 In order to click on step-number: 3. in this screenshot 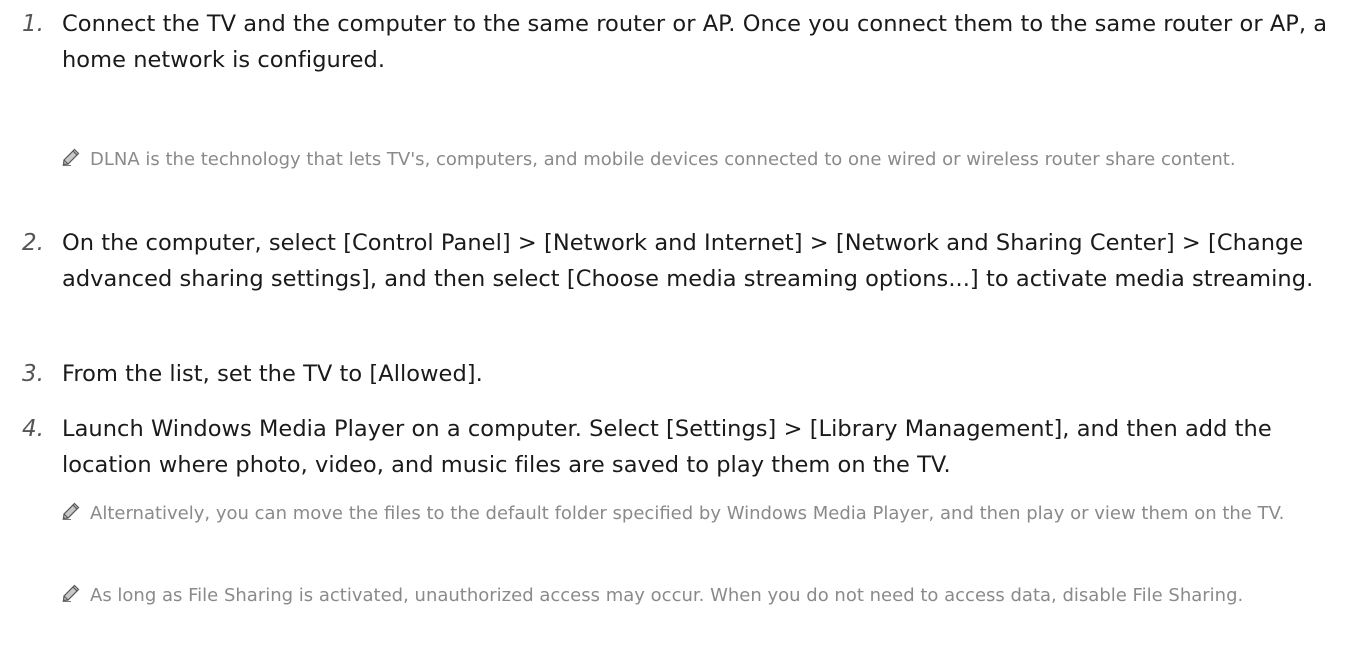, I will do `click(33, 374)`.